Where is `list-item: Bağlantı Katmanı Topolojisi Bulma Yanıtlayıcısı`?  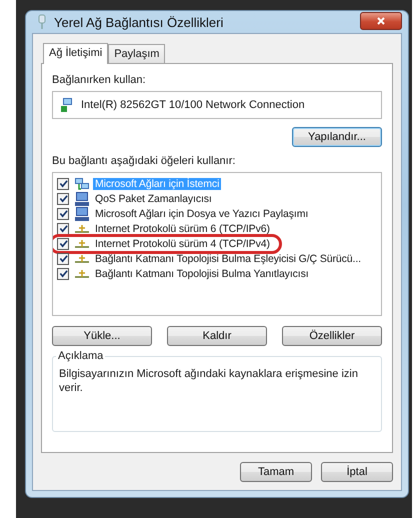
list-item: Bağlantı Katmanı Topolojisi Bulma Yanıtlayıcısı is located at coordinates (202, 274).